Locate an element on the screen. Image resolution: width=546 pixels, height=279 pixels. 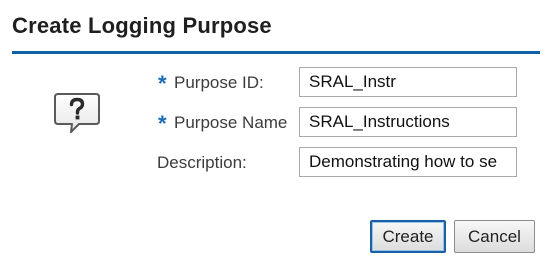
create-button: Create is located at coordinates (408, 236).